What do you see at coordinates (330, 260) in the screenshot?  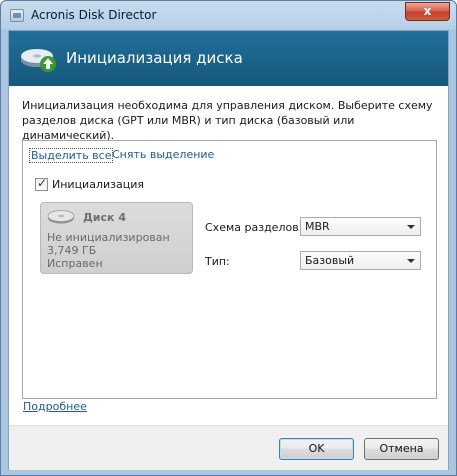 I see `type-value: Базовый` at bounding box center [330, 260].